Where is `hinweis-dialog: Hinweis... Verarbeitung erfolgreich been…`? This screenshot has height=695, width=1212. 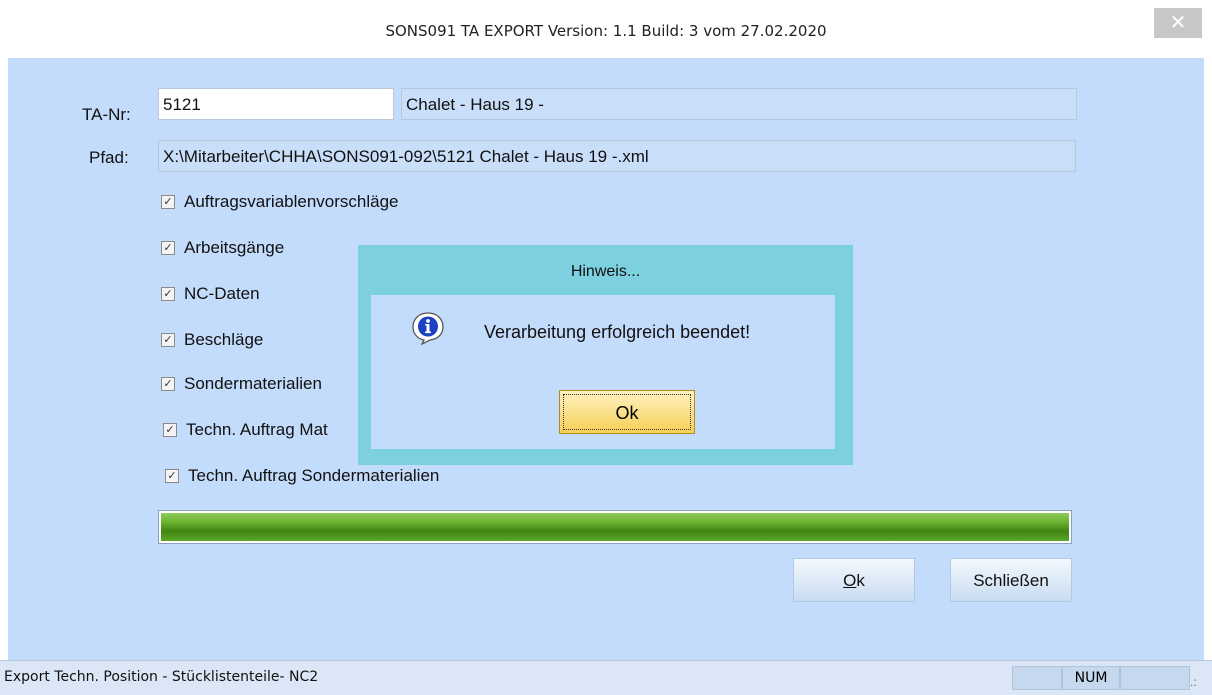 hinweis-dialog: Hinweis... Verarbeitung erfolgreich been… is located at coordinates (605, 355).